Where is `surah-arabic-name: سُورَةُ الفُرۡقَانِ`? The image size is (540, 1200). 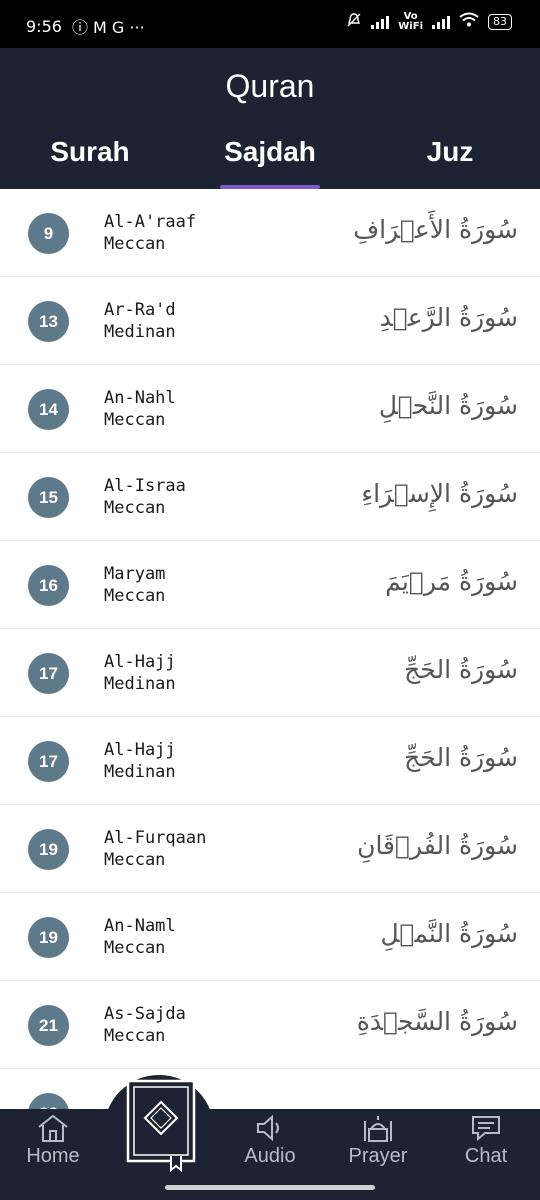
surah-arabic-name: سُورَةُ الفُرۡقَانِ is located at coordinates (437, 845).